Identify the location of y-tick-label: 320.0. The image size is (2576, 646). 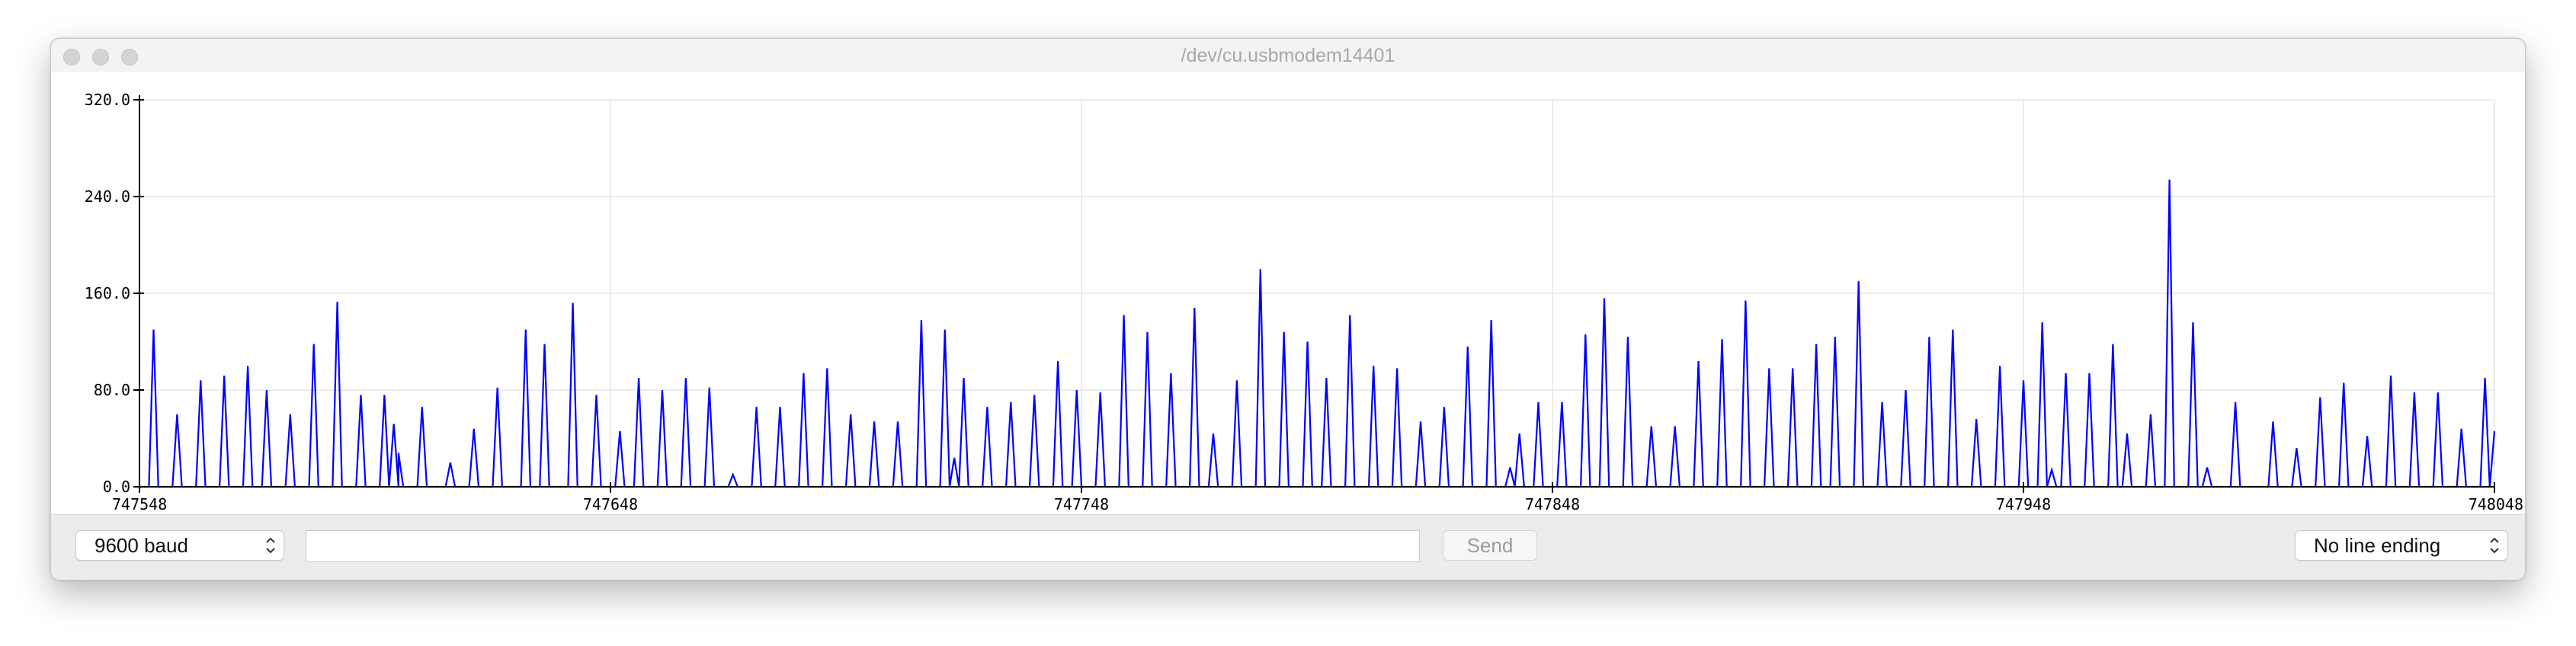
(107, 100).